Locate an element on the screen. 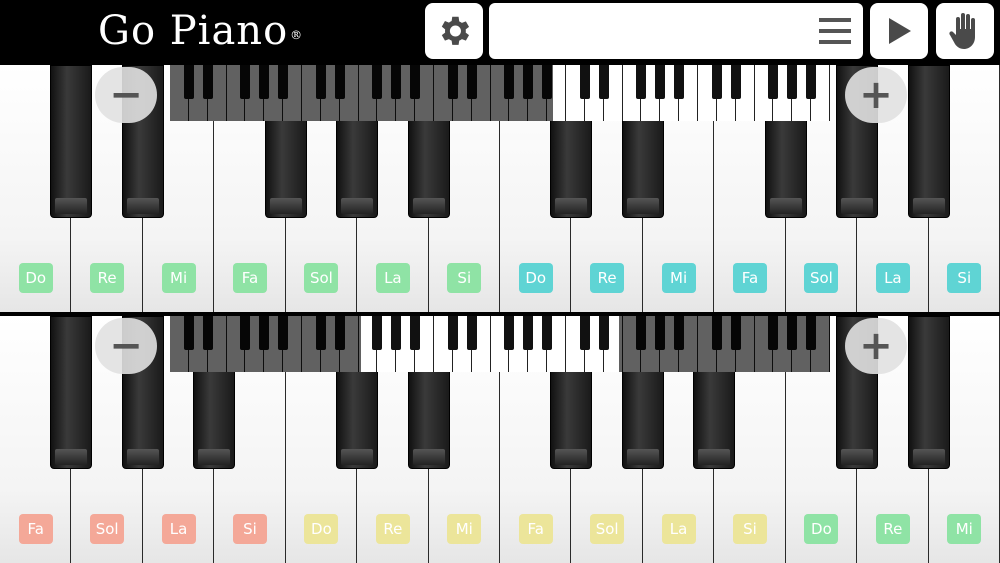 This screenshot has width=1000, height=563. play-icon is located at coordinates (900, 31).